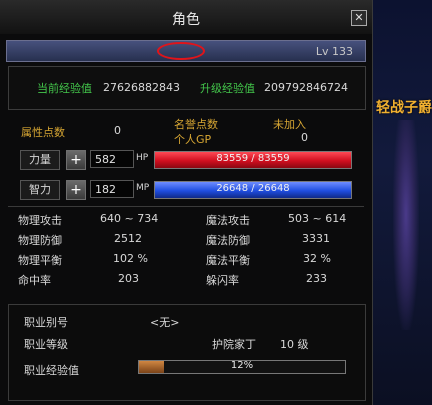 Image resolution: width=432 pixels, height=405 pixels. I want to click on intelligence-label: 智力, so click(40, 190).